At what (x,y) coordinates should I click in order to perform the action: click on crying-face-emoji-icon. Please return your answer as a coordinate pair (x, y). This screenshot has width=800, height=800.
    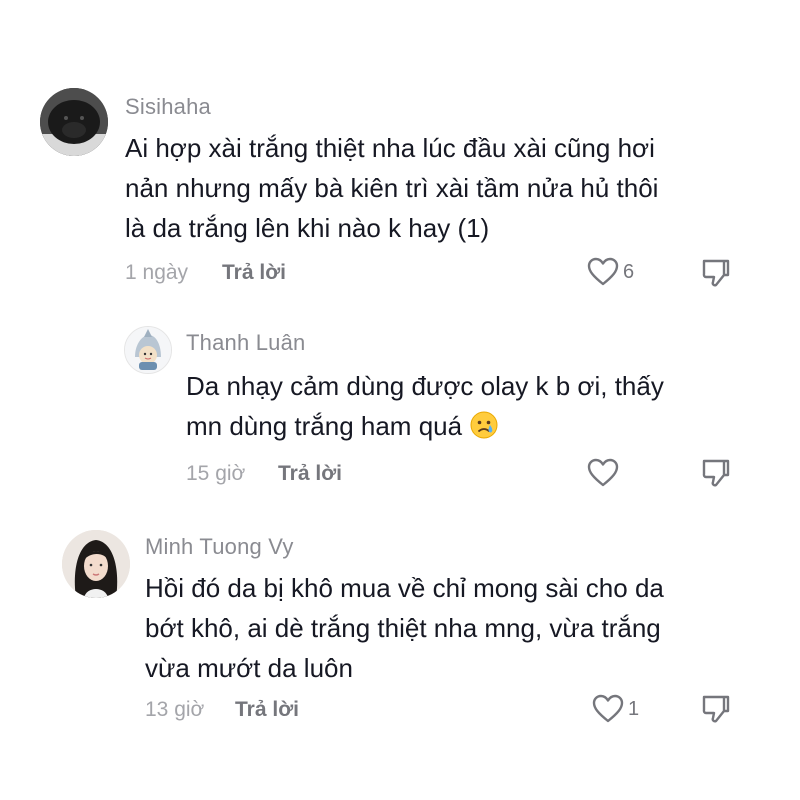
    Looking at the image, I should click on (484, 425).